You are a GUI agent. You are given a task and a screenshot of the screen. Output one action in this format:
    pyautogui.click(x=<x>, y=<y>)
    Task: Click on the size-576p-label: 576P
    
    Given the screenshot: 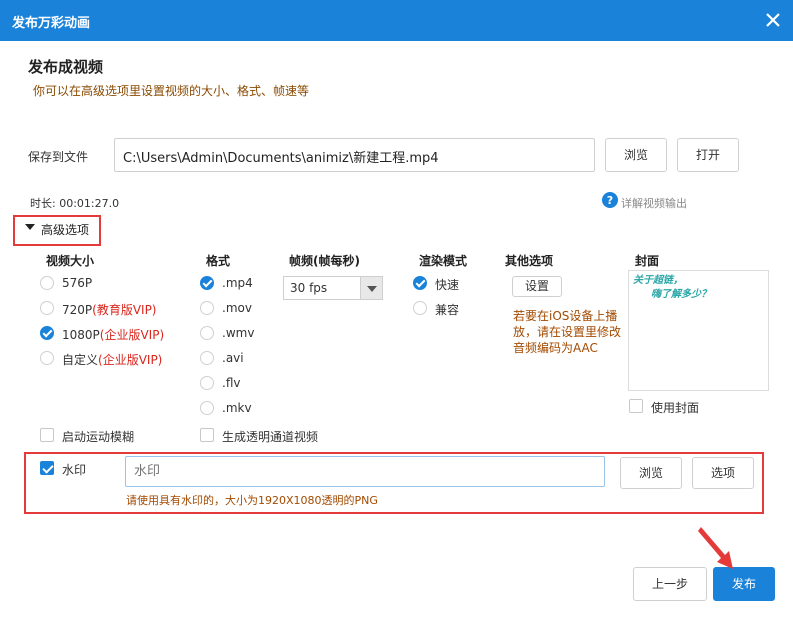 What is the action you would take?
    pyautogui.click(x=77, y=283)
    